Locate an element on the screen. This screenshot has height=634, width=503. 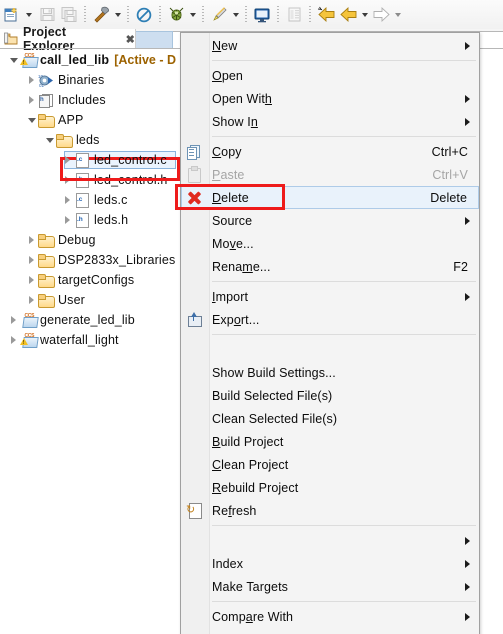
menu-item-rebuild-project: Rebuild Project is located at coordinates (330, 487).